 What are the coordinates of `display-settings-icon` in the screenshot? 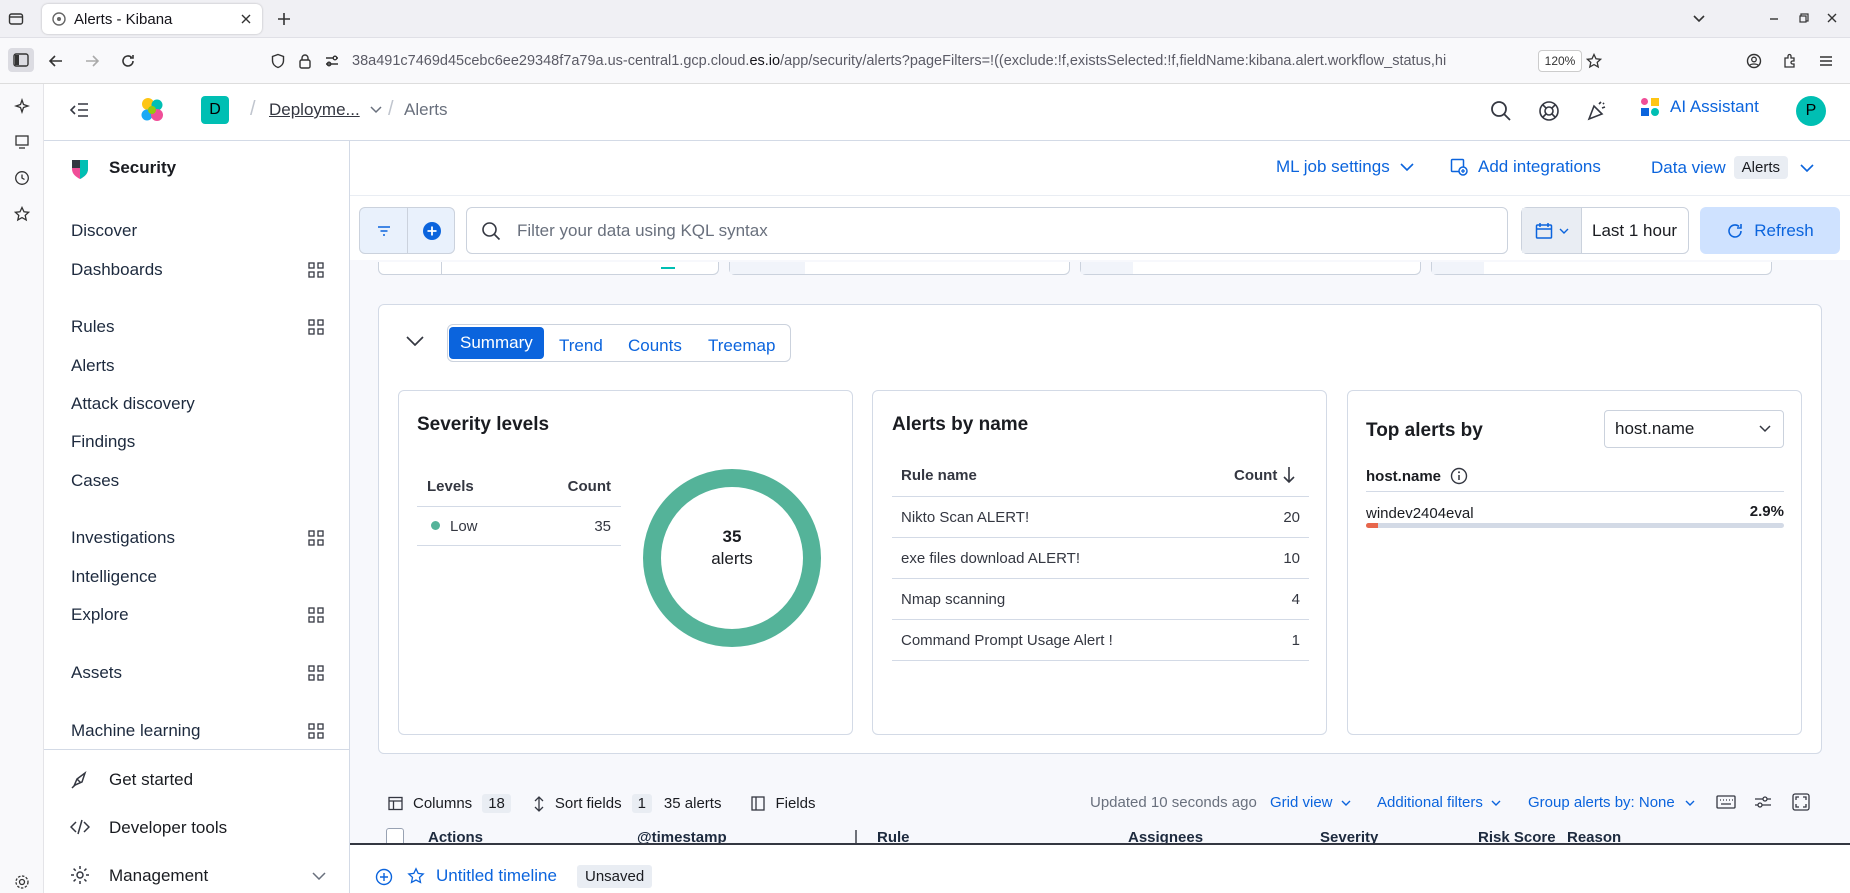 It's located at (1763, 802).